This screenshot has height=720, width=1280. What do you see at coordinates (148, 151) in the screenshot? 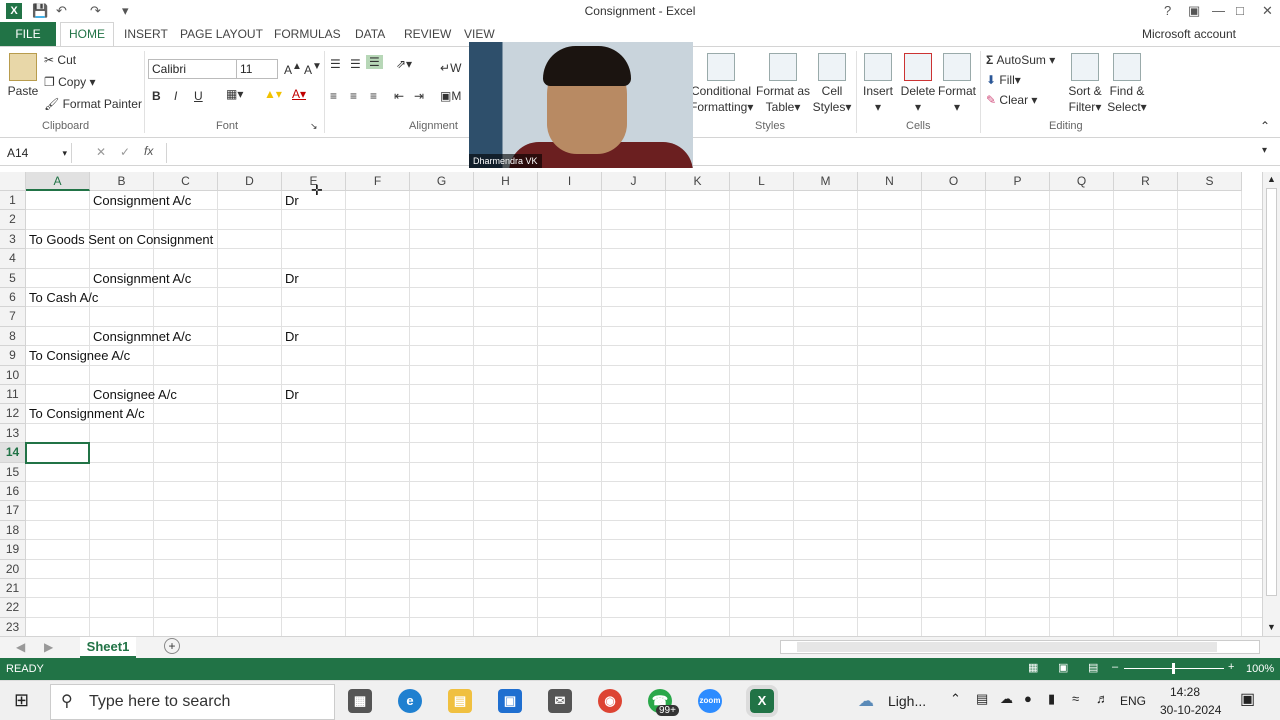
I see `insert-function-button: fx` at bounding box center [148, 151].